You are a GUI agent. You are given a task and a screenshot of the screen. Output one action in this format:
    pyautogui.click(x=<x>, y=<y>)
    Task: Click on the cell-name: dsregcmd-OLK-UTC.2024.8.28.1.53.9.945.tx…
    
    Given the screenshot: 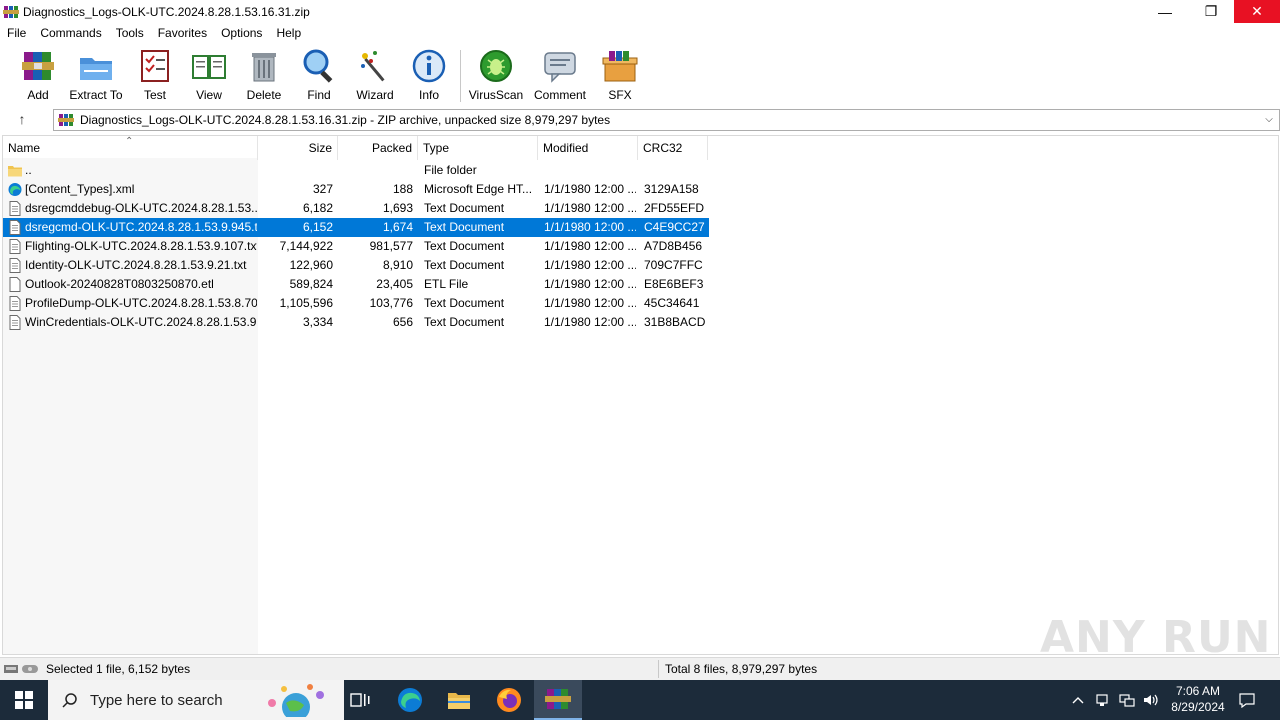 What is the action you would take?
    pyautogui.click(x=141, y=227)
    